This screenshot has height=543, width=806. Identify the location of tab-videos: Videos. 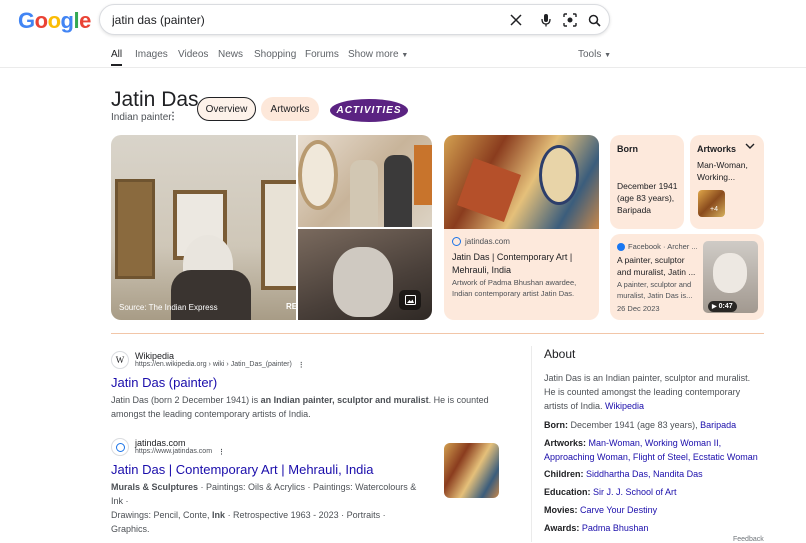
(193, 54).